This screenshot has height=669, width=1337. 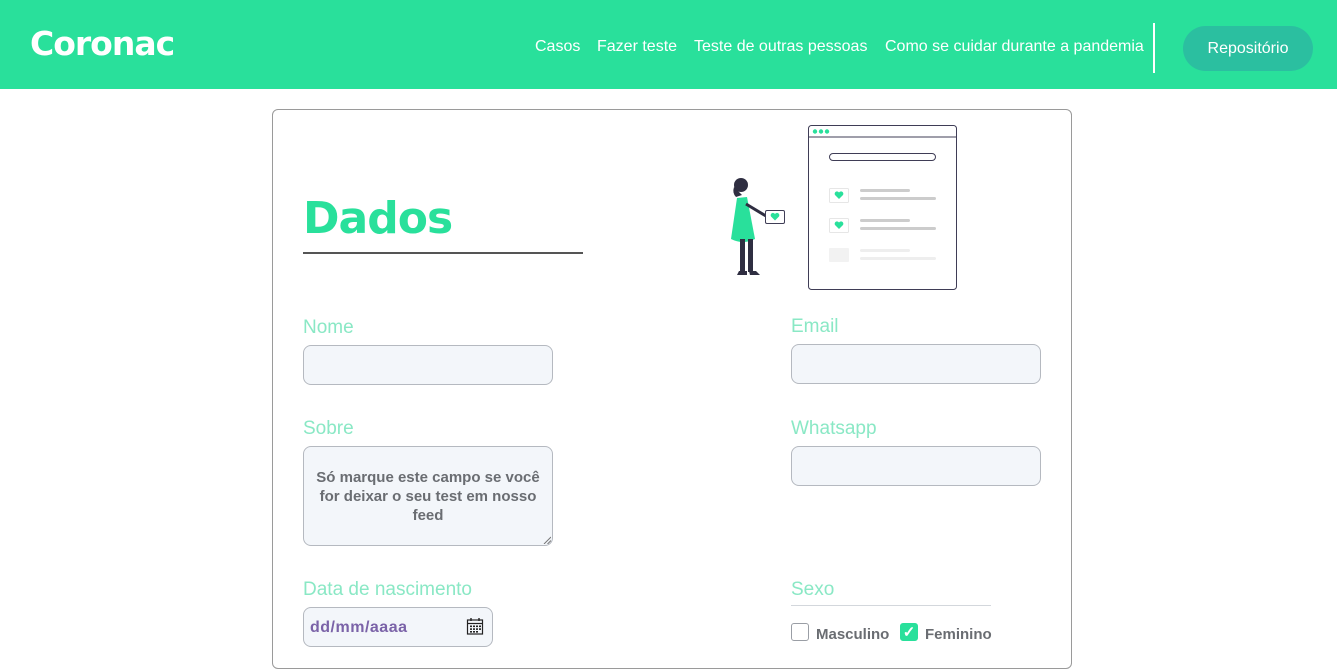 What do you see at coordinates (428, 365) in the screenshot?
I see `nome-input` at bounding box center [428, 365].